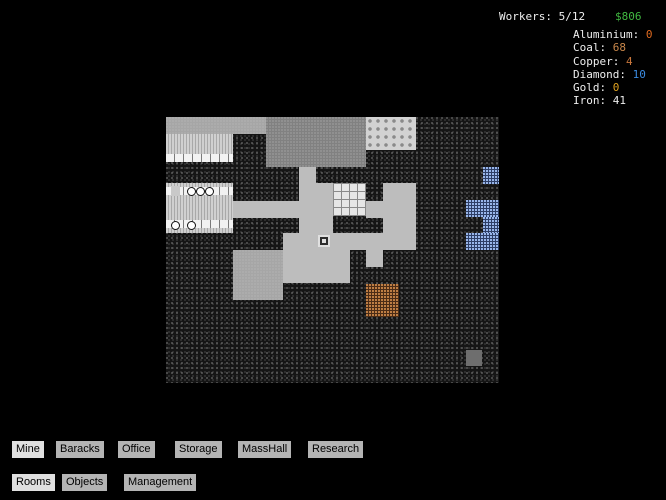 The width and height of the screenshot is (666, 500). I want to click on dug-stone-tile, so click(216, 125).